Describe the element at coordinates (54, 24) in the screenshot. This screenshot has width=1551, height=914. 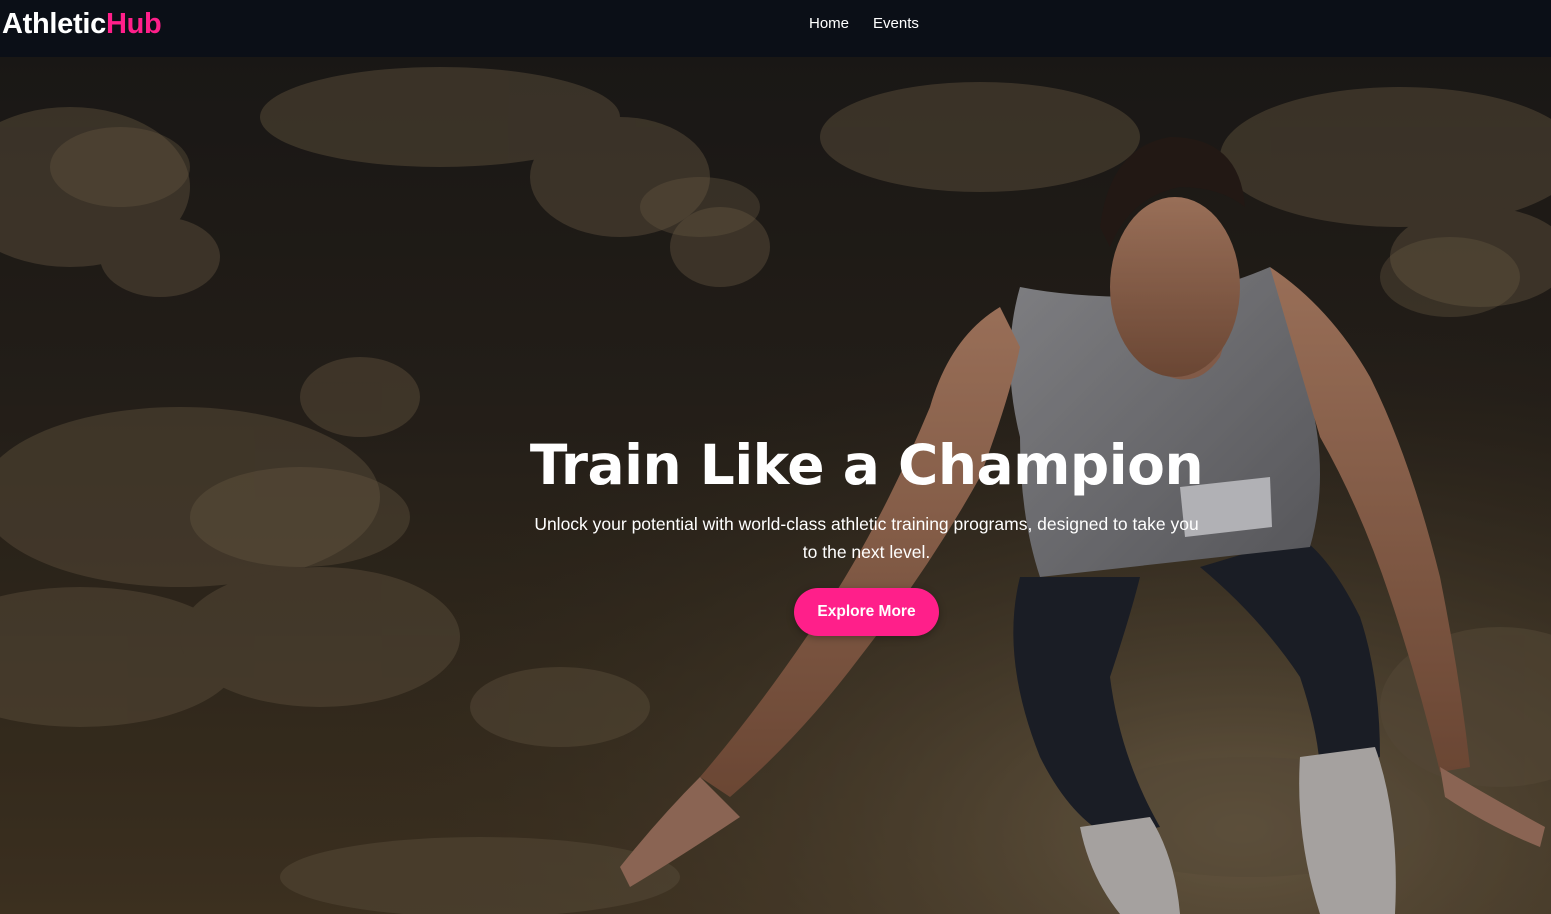
I see `brand-name-athletic: Athletic` at that location.